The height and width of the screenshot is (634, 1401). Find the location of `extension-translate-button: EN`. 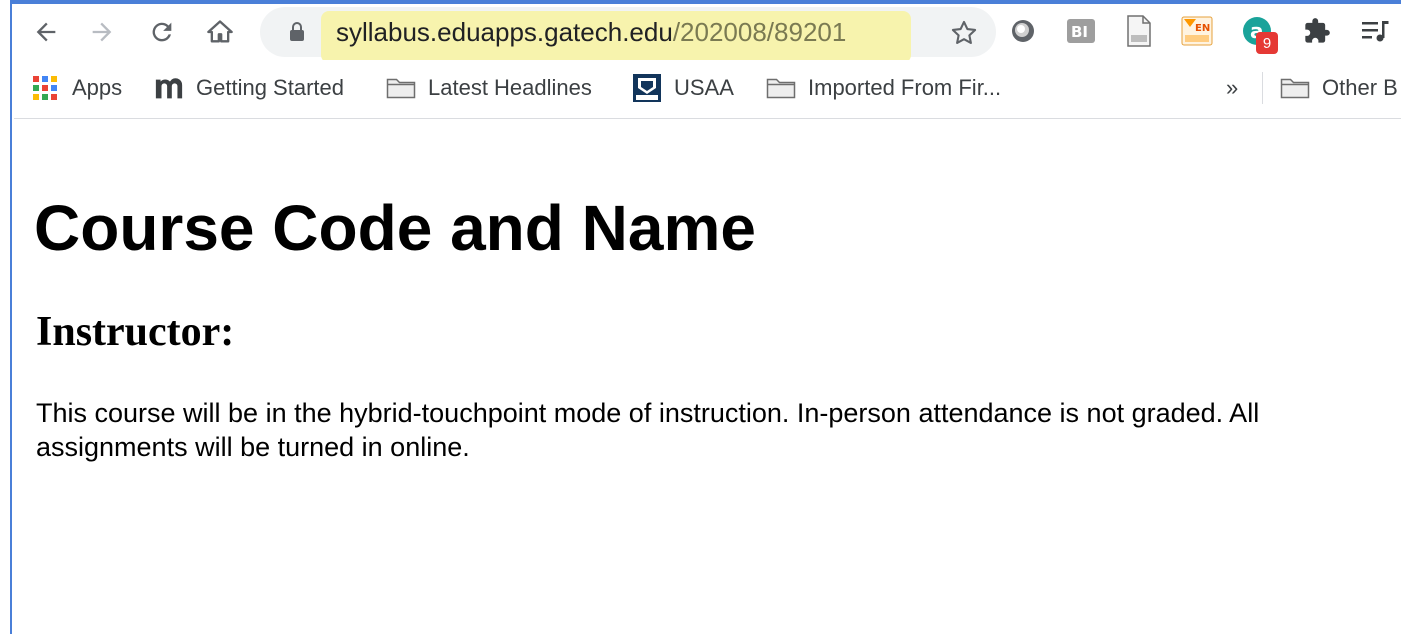

extension-translate-button: EN is located at coordinates (1197, 31).